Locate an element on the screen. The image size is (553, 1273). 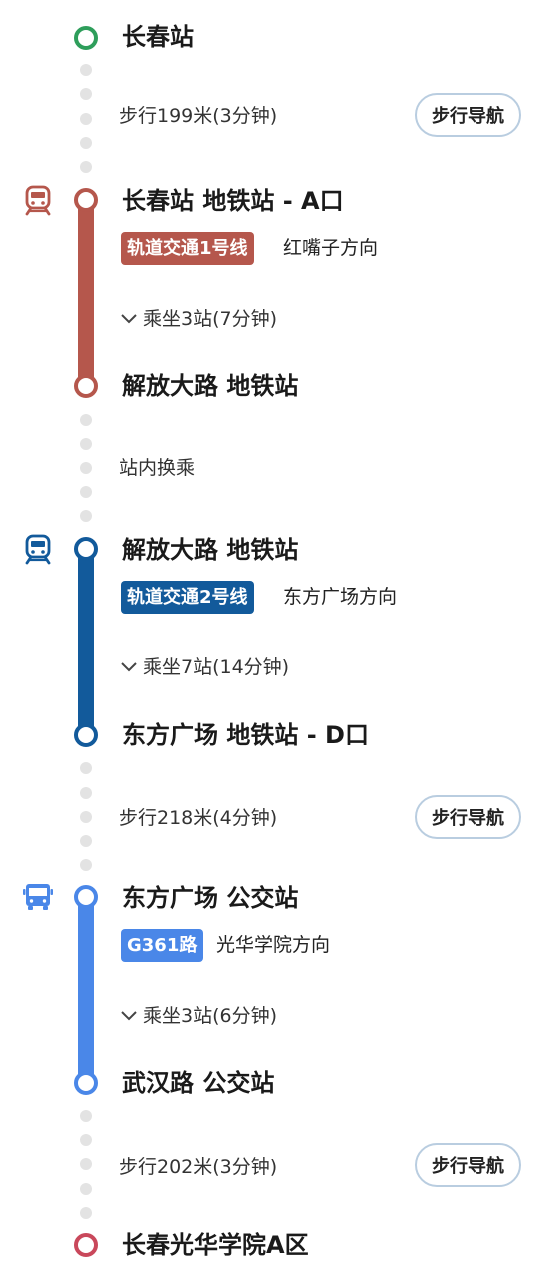
ride-stops-toggle: 乘坐7站(14分钟) is located at coordinates (204, 667).